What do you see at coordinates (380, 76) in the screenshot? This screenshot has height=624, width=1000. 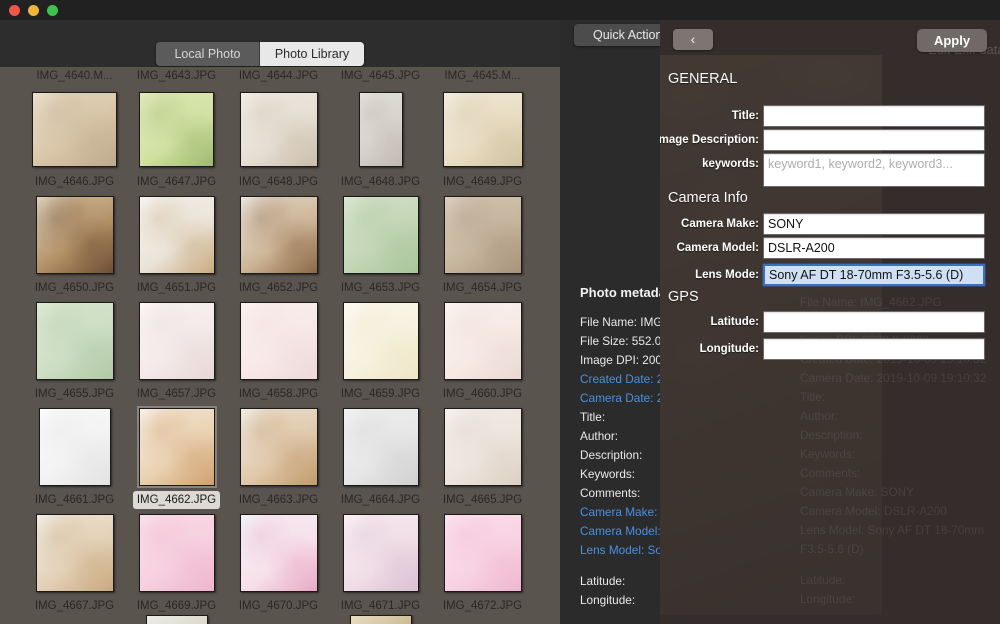 I see `grid-cell: IMG_4645.JPG` at bounding box center [380, 76].